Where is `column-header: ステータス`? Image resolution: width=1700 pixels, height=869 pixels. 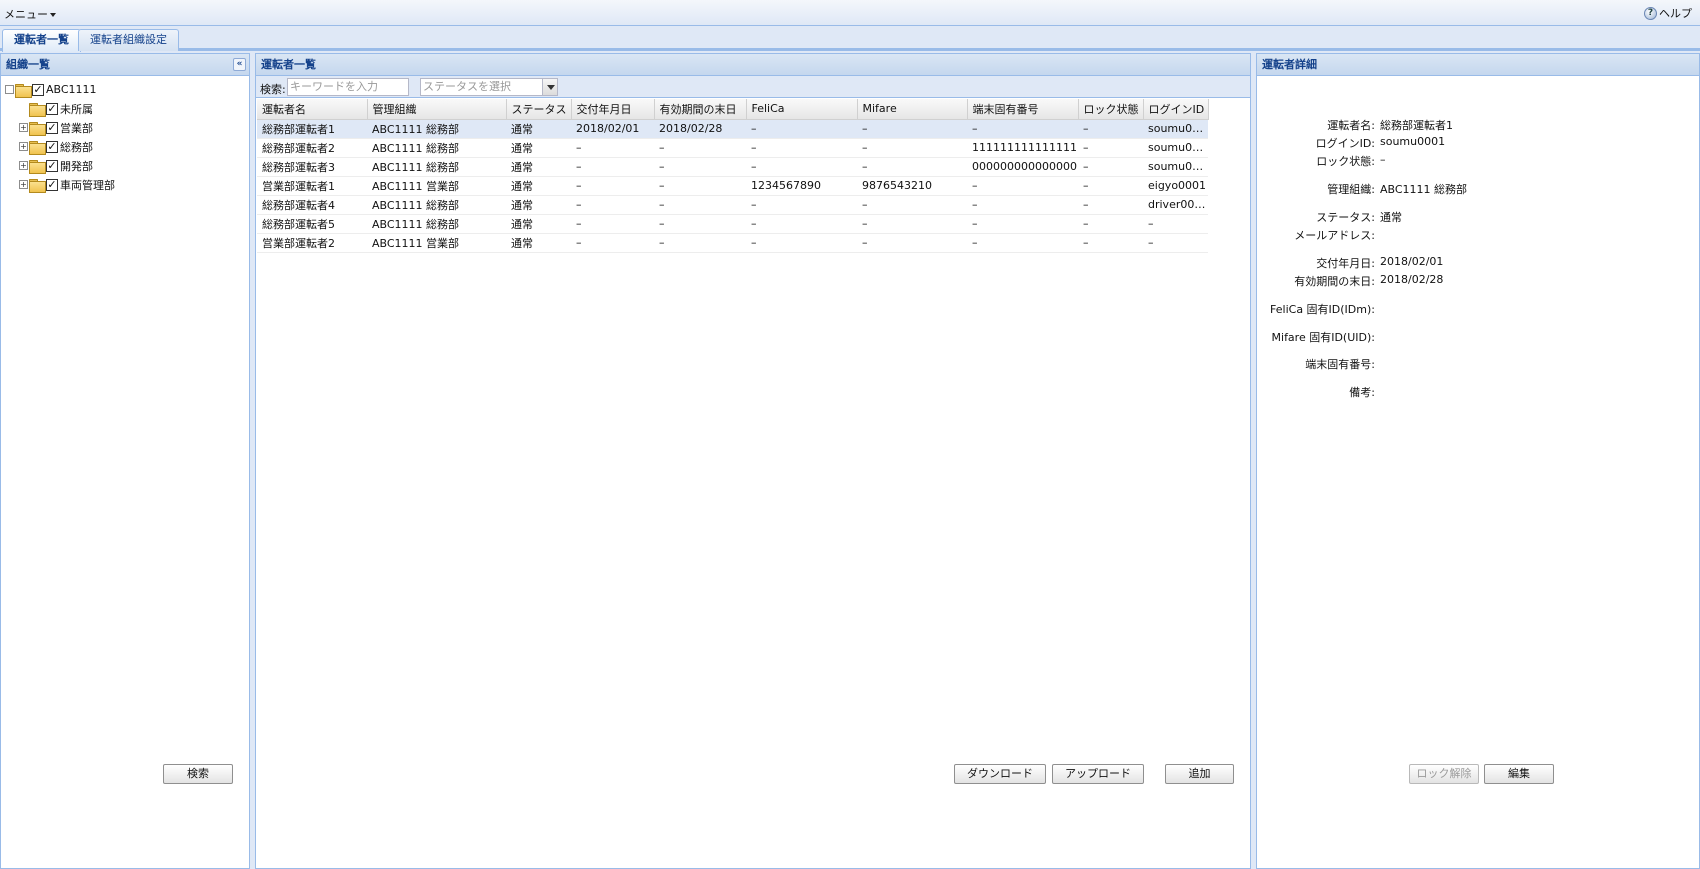 column-header: ステータス is located at coordinates (539, 109).